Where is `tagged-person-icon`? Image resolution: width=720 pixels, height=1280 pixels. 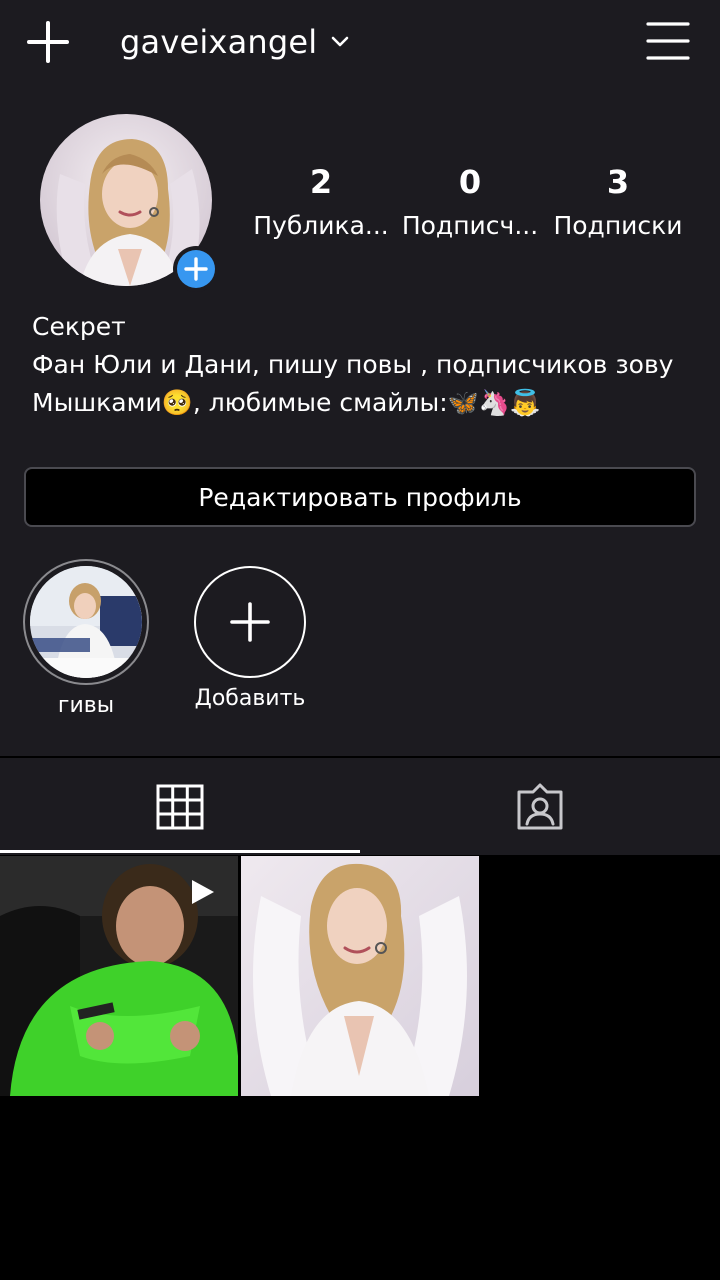 tagged-person-icon is located at coordinates (540, 806).